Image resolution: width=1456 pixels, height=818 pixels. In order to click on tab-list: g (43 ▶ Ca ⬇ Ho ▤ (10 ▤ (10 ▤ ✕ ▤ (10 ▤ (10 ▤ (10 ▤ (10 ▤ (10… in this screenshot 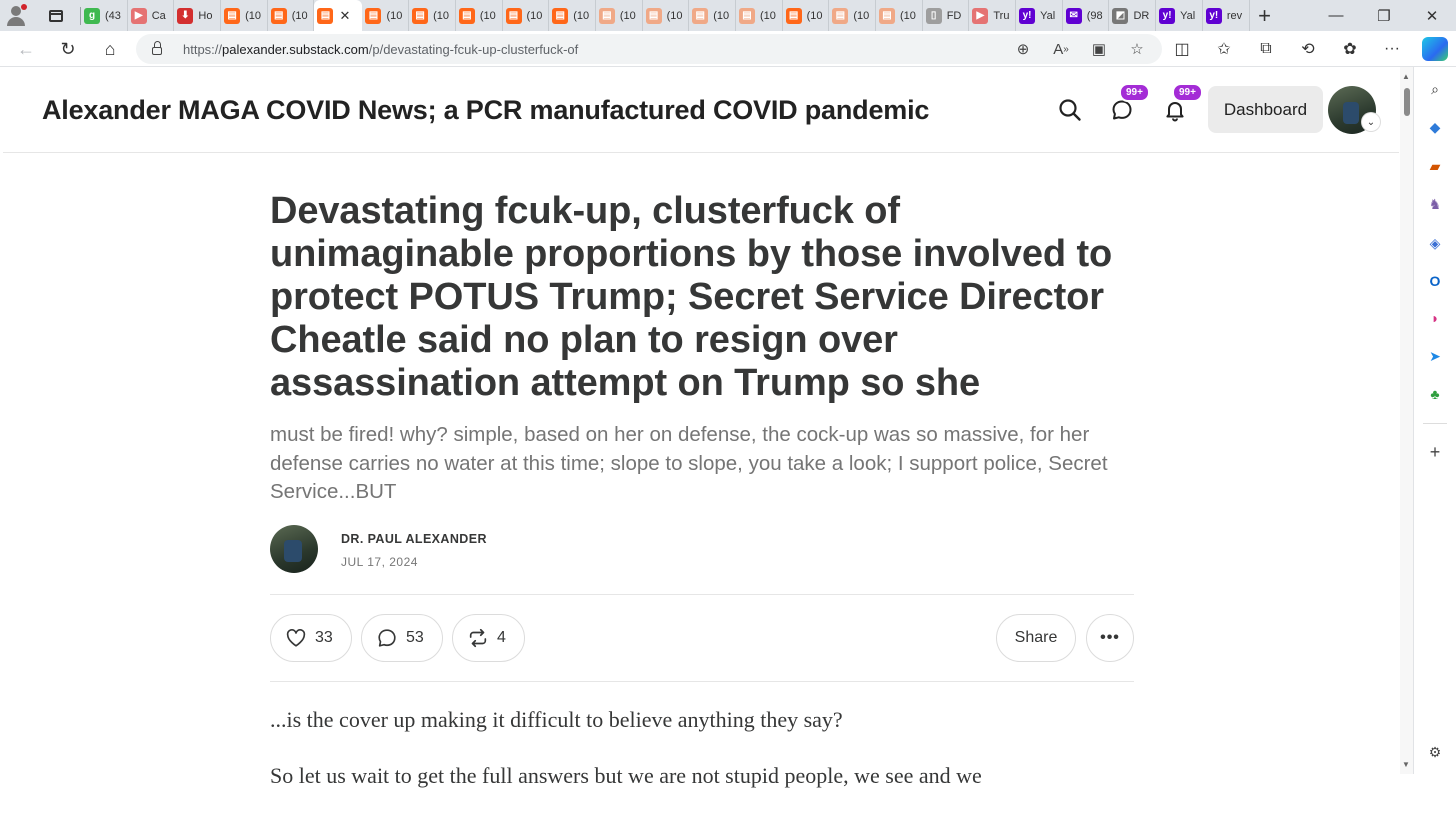, I will do `click(665, 15)`.